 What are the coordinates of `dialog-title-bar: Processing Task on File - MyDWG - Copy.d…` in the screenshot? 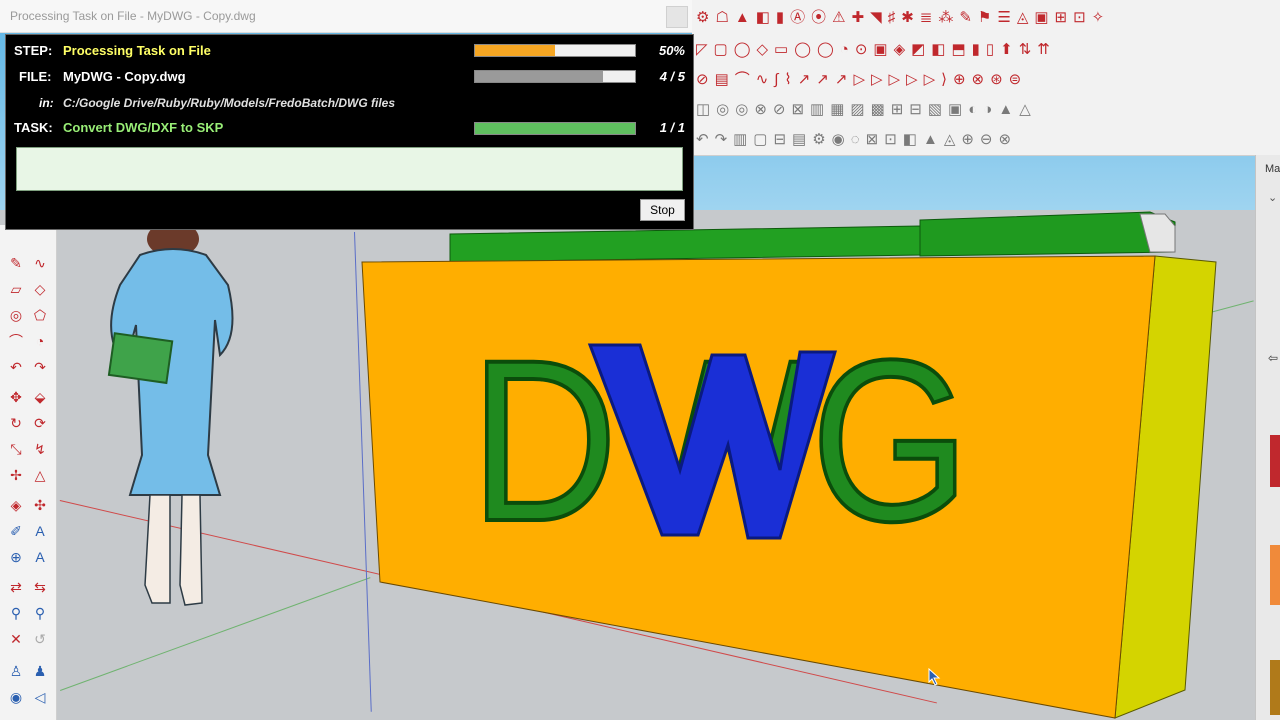 It's located at (346, 16).